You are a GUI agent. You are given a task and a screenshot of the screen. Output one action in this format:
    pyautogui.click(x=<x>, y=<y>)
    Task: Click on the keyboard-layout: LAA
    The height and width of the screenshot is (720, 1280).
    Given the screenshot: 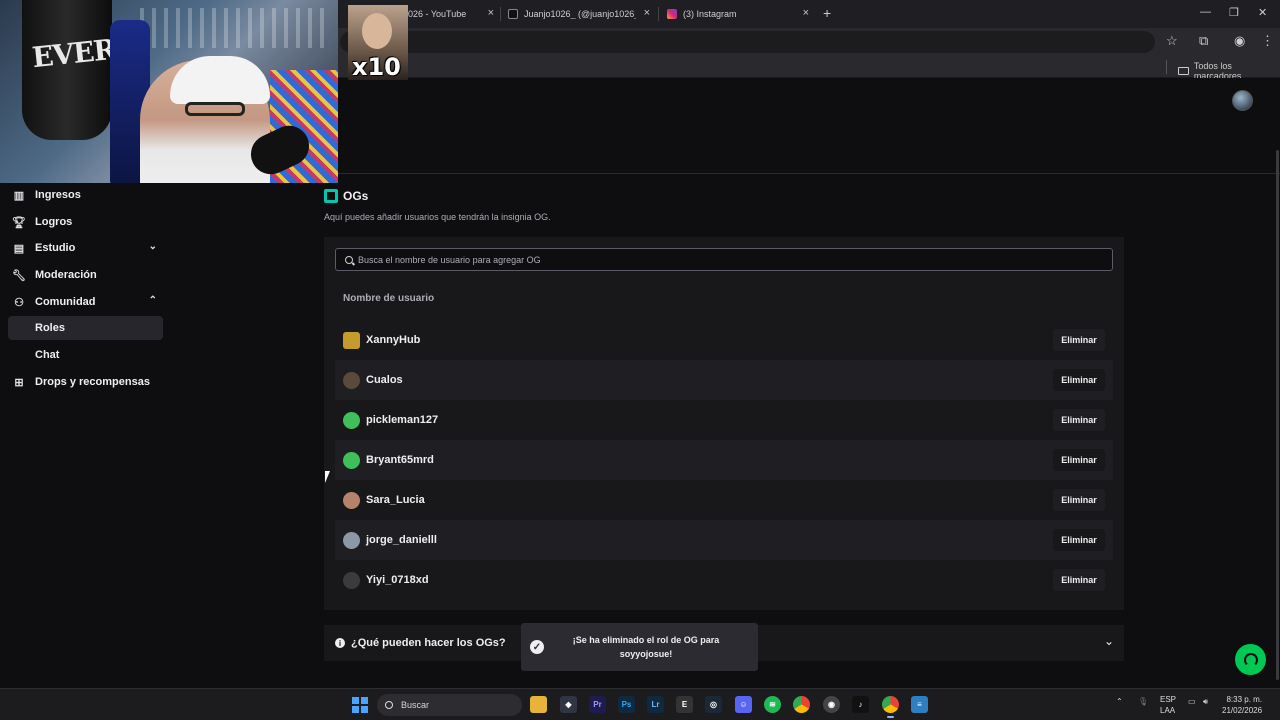 What is the action you would take?
    pyautogui.click(x=1168, y=710)
    